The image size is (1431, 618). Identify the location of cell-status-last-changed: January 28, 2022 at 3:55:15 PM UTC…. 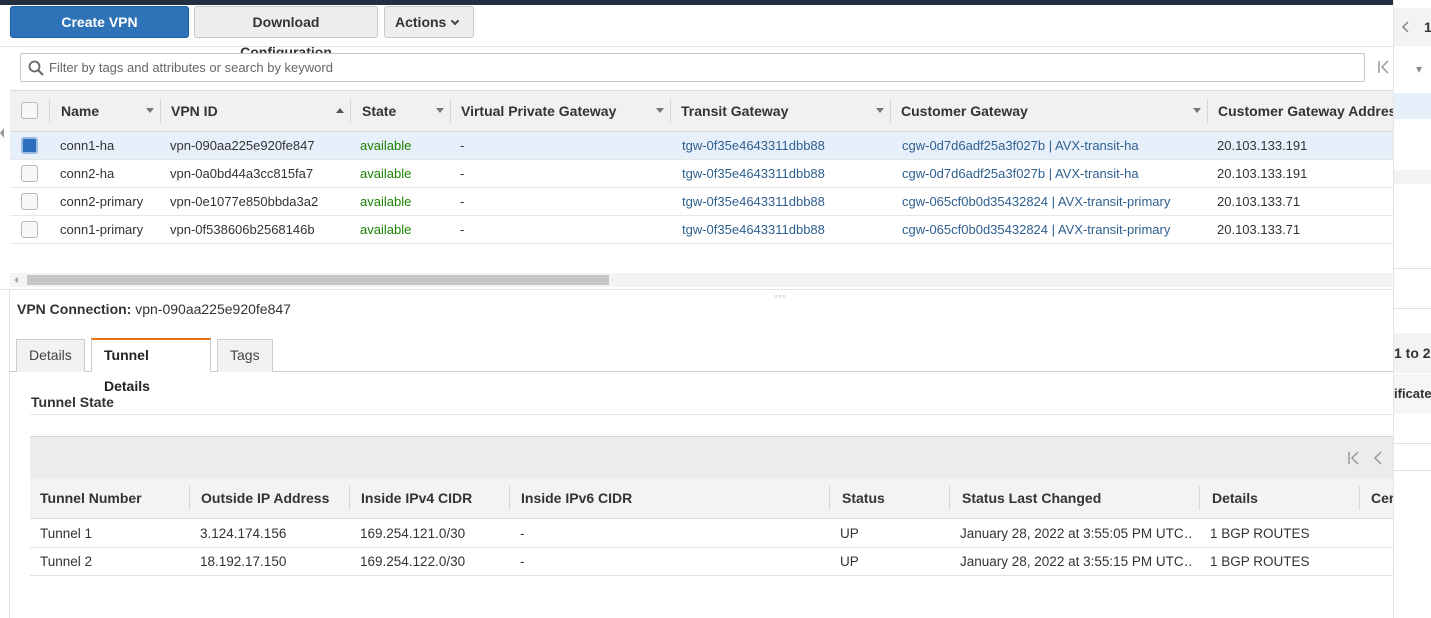
(1076, 561).